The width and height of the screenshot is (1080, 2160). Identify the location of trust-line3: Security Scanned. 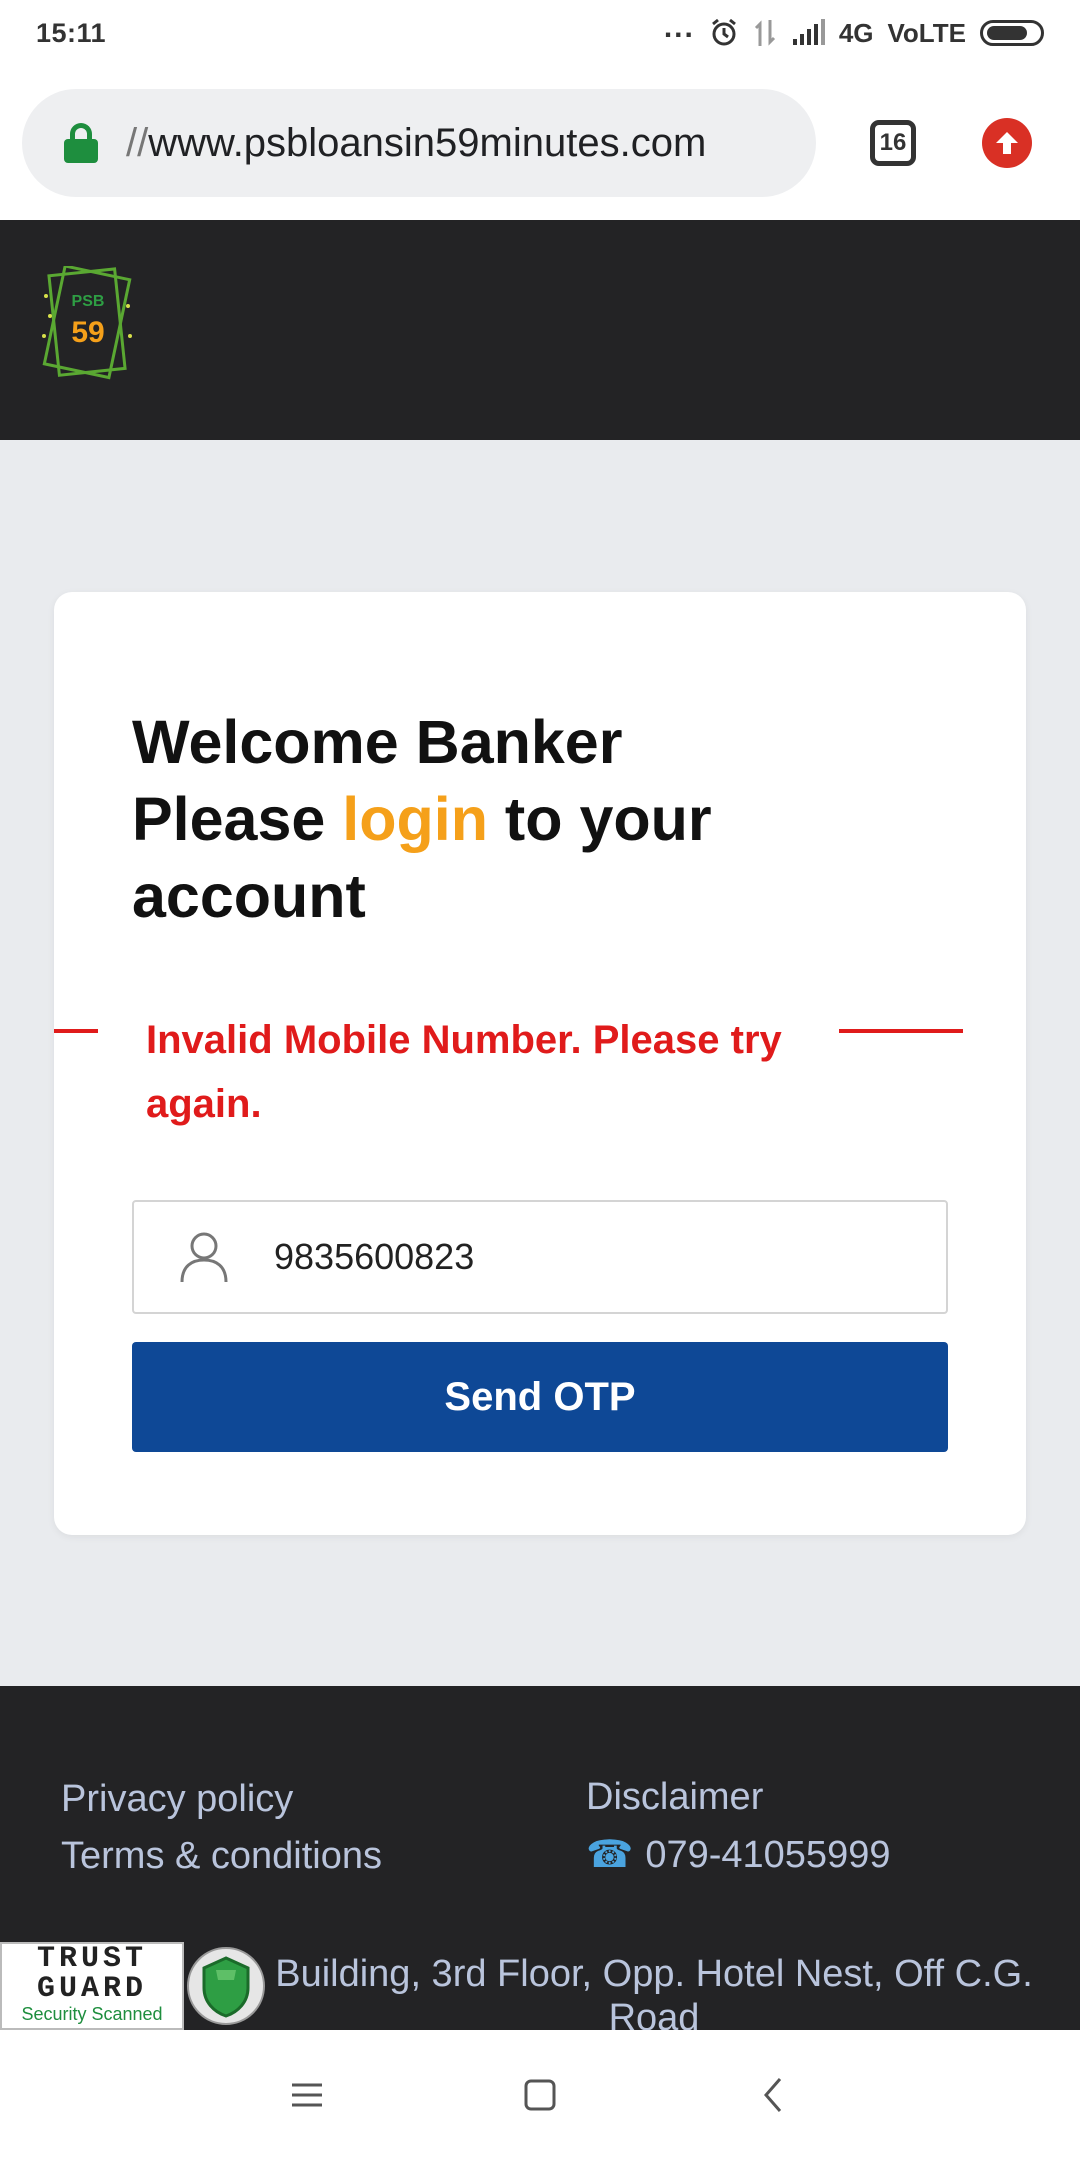
(92, 2014).